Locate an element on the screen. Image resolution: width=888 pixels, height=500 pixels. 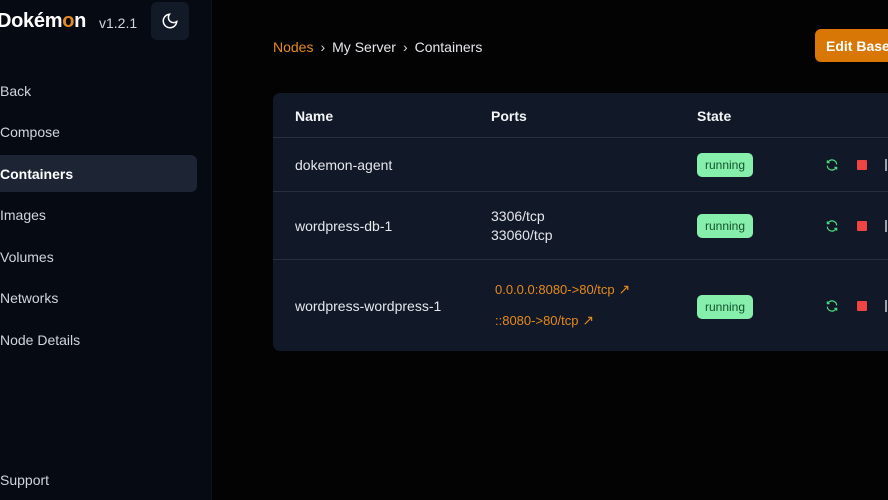
sidebar-item-volumes: Volumes is located at coordinates (98, 256).